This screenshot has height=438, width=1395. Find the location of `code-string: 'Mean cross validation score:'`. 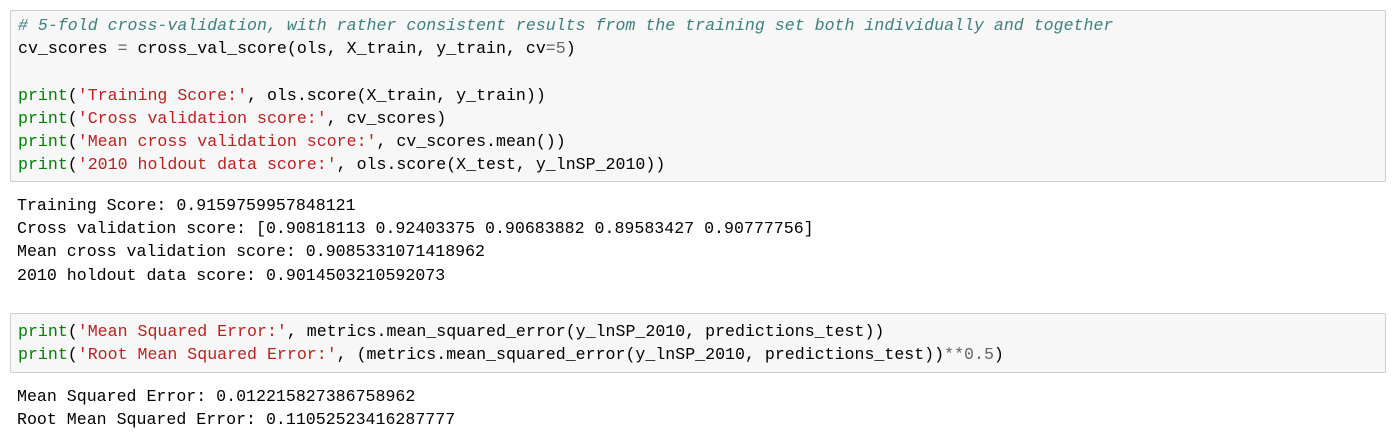

code-string: 'Mean cross validation score:' is located at coordinates (227, 141).